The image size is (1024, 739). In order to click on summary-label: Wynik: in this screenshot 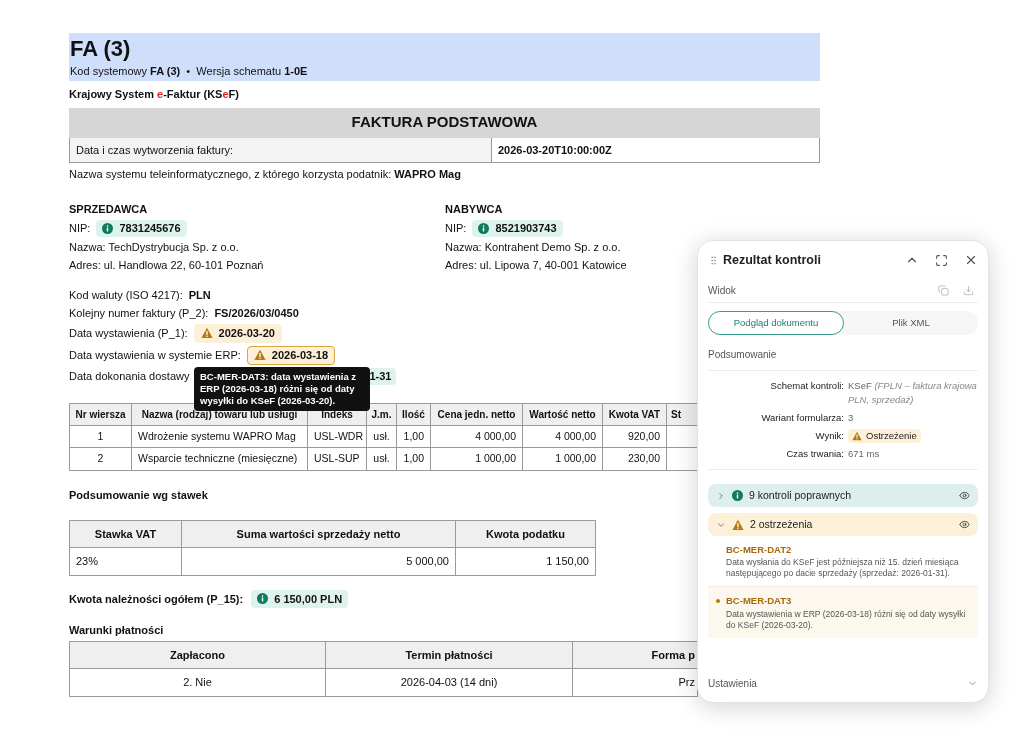, I will do `click(829, 436)`.